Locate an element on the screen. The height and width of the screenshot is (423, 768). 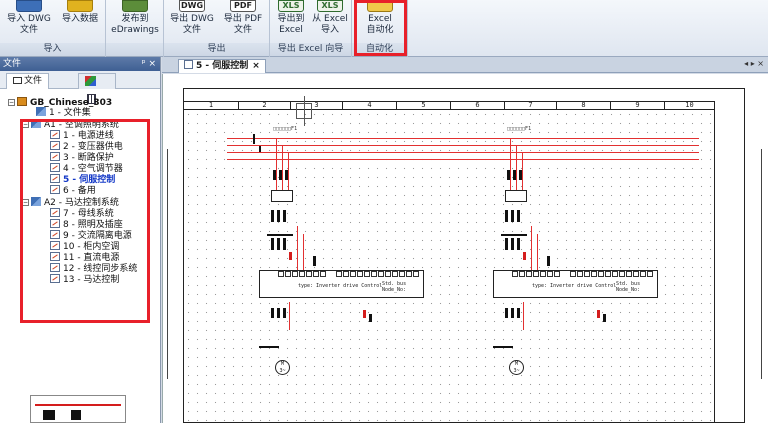
ribbon-group-publish: 发布到 eDrawings is located at coordinates (135, 28).